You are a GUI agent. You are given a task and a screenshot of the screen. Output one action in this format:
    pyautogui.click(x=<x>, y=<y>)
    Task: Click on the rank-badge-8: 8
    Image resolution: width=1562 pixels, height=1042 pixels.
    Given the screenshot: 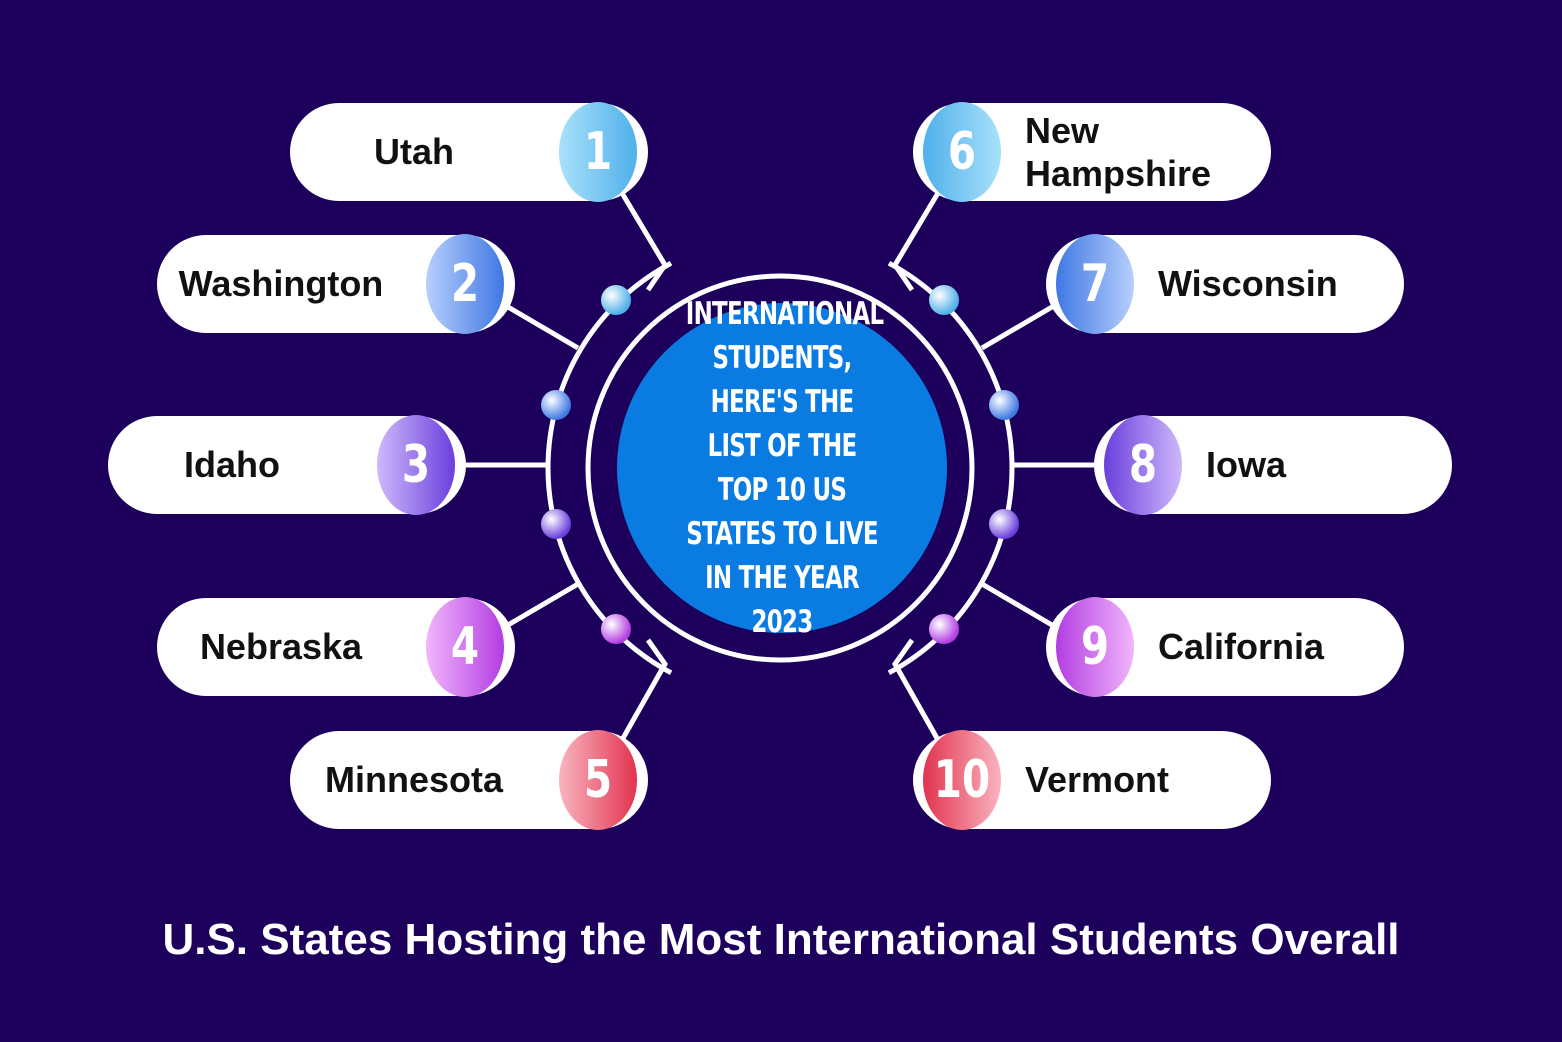 What is the action you would take?
    pyautogui.click(x=1143, y=465)
    